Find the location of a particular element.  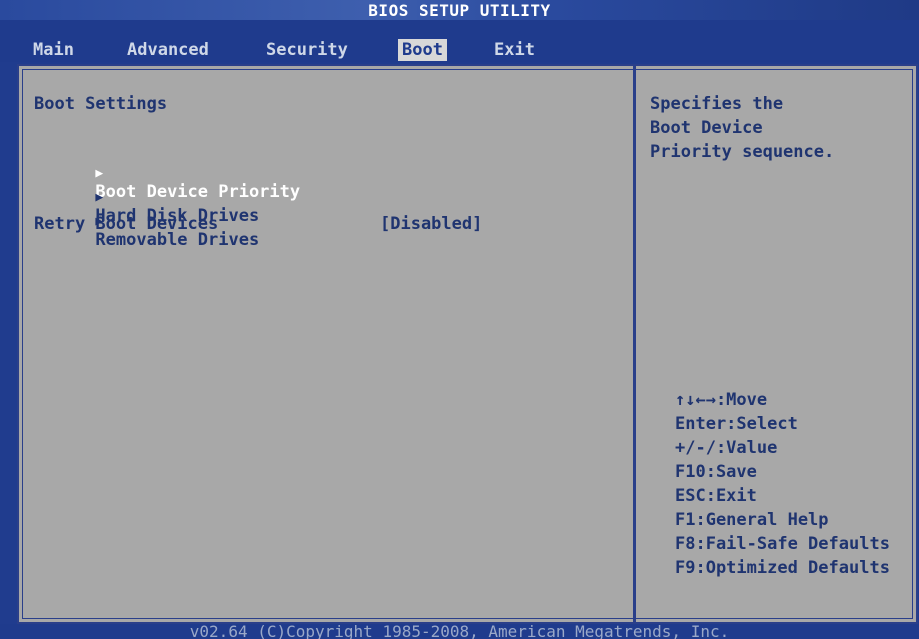

tab-exit: Exit is located at coordinates (514, 50).